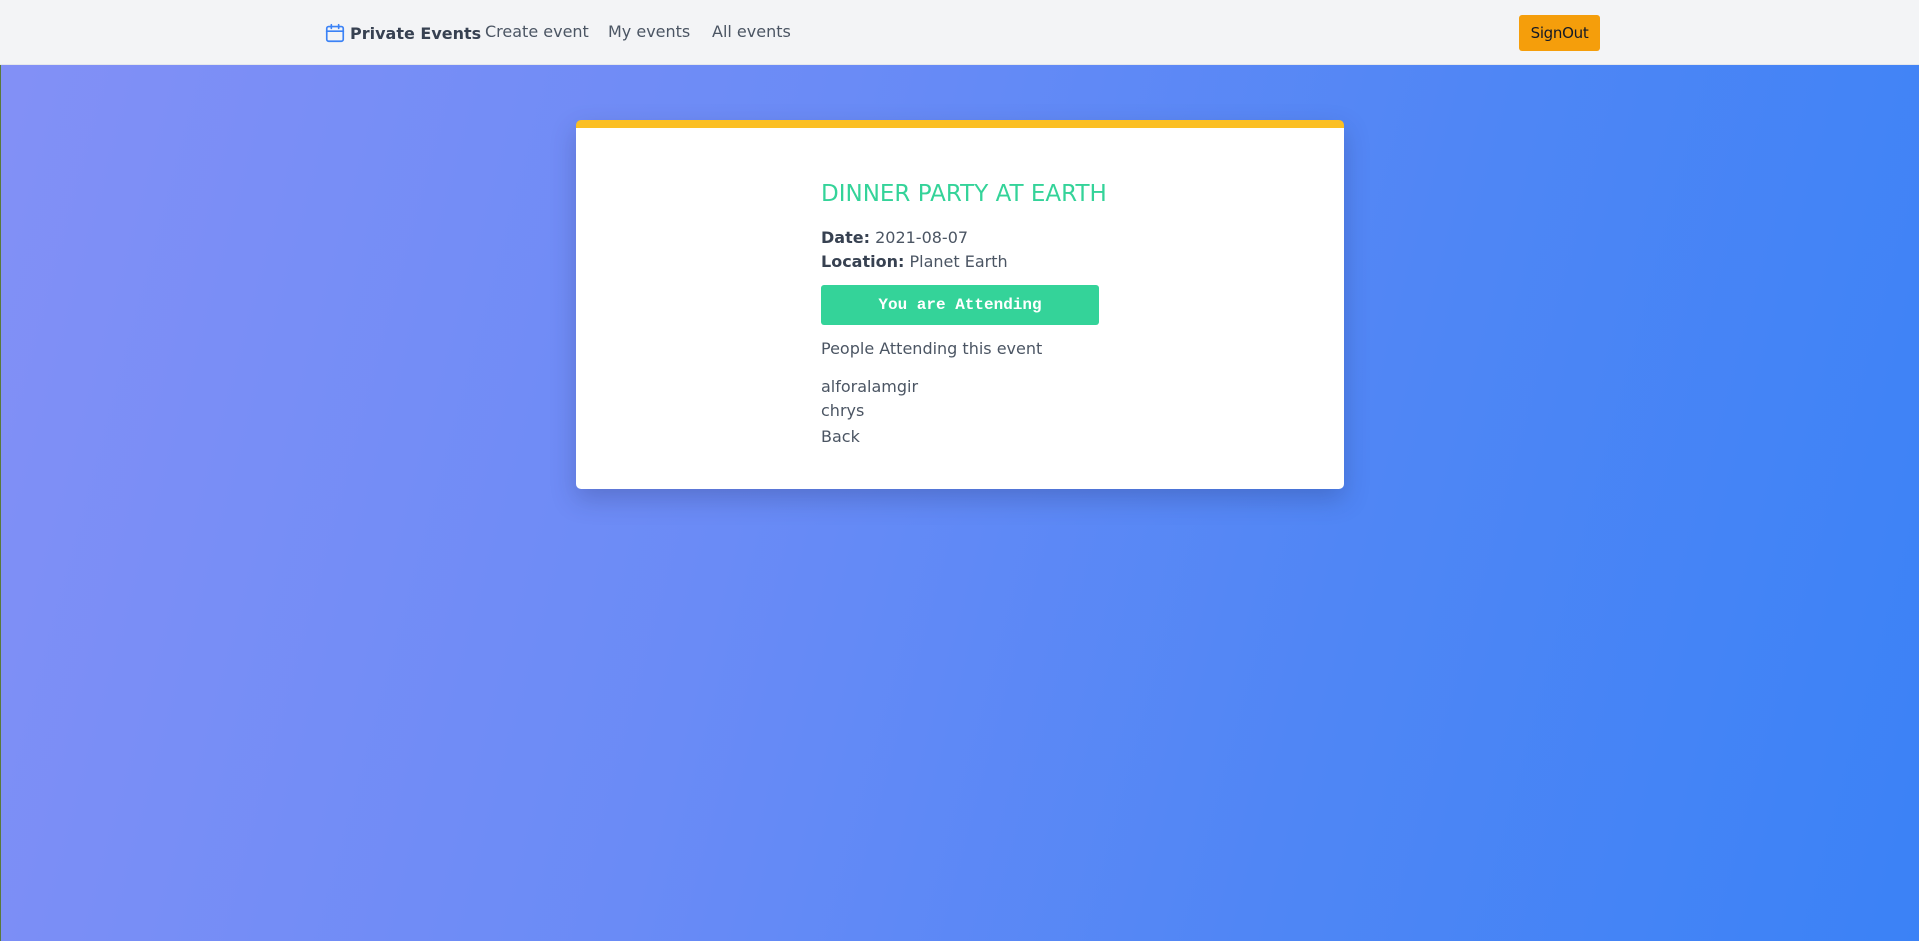 This screenshot has width=1919, height=941. I want to click on back-link: Back, so click(840, 436).